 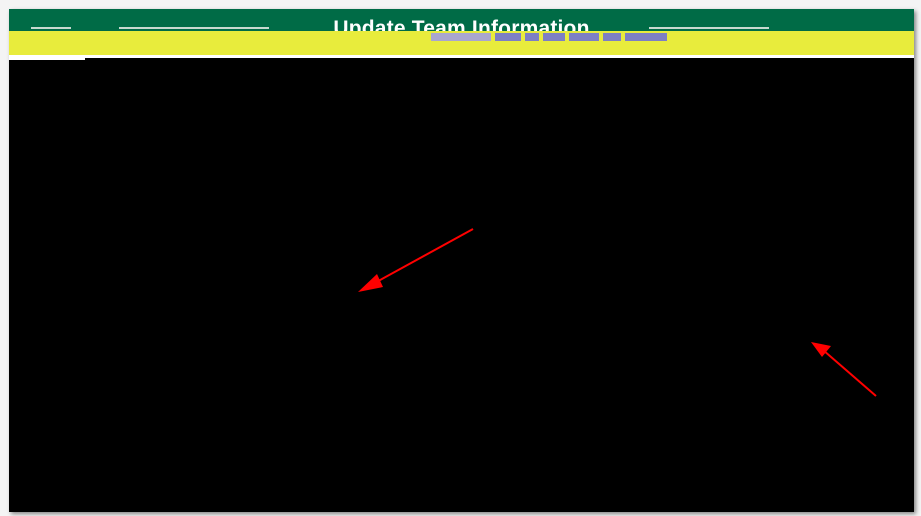 I want to click on annotation-arrow-left, so click(x=416, y=260).